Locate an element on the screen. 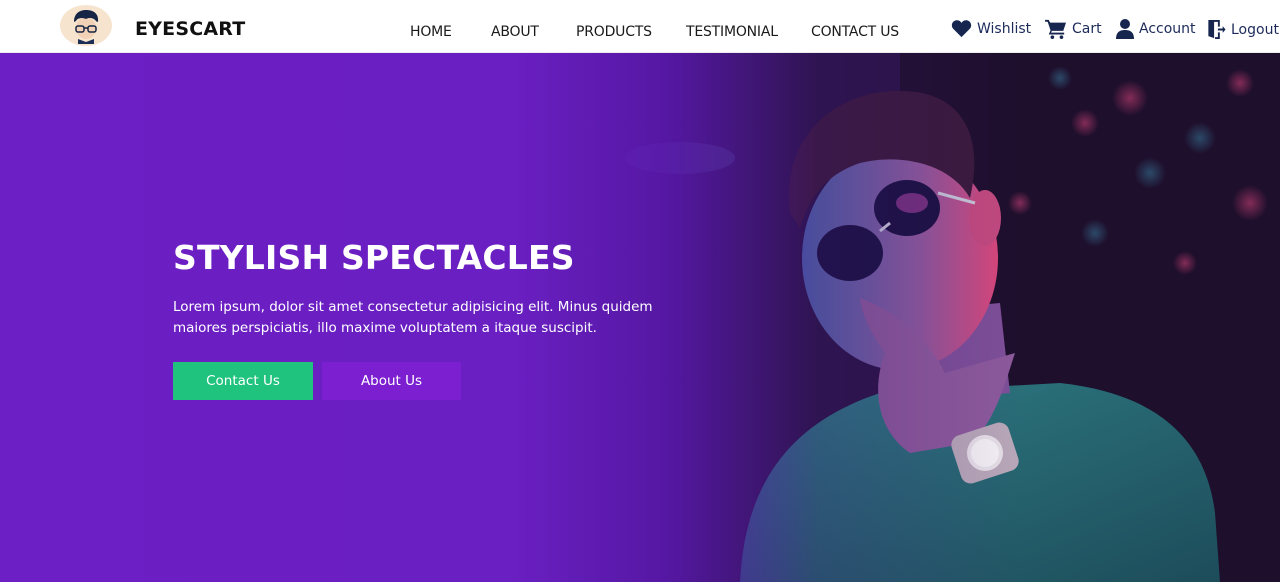  cart-label: Cart is located at coordinates (1087, 29).